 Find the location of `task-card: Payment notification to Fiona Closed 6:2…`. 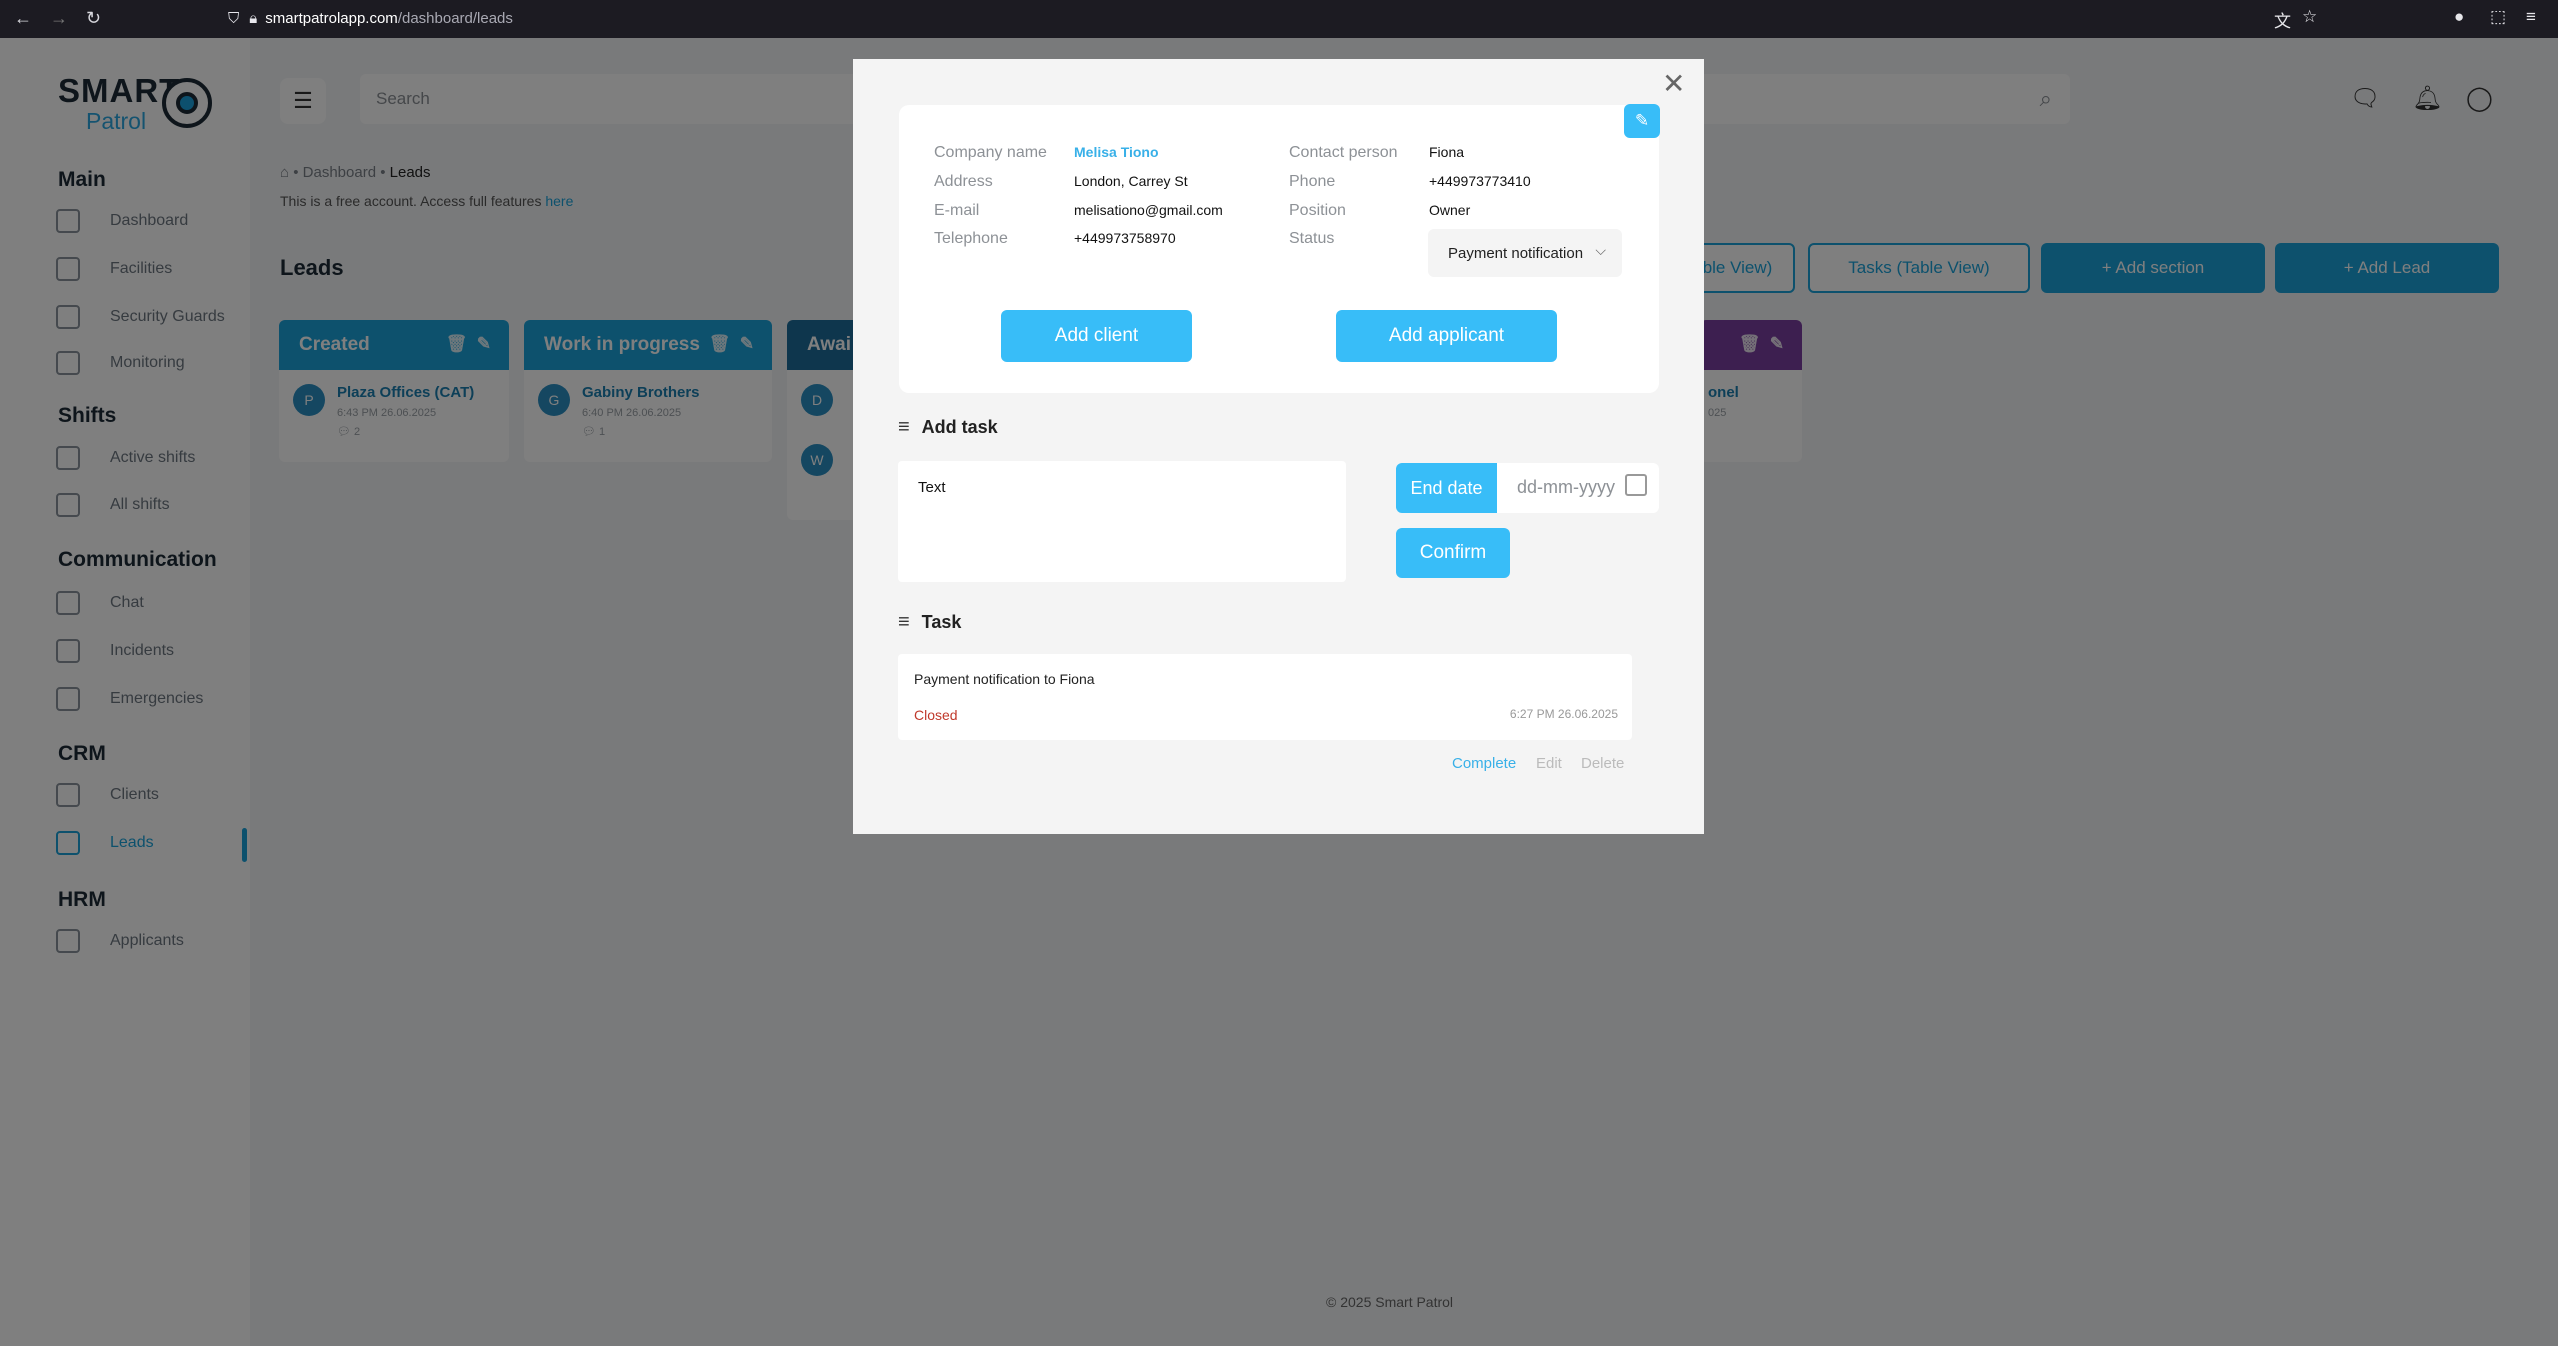

task-card: Payment notification to Fiona Closed 6:2… is located at coordinates (1265, 697).